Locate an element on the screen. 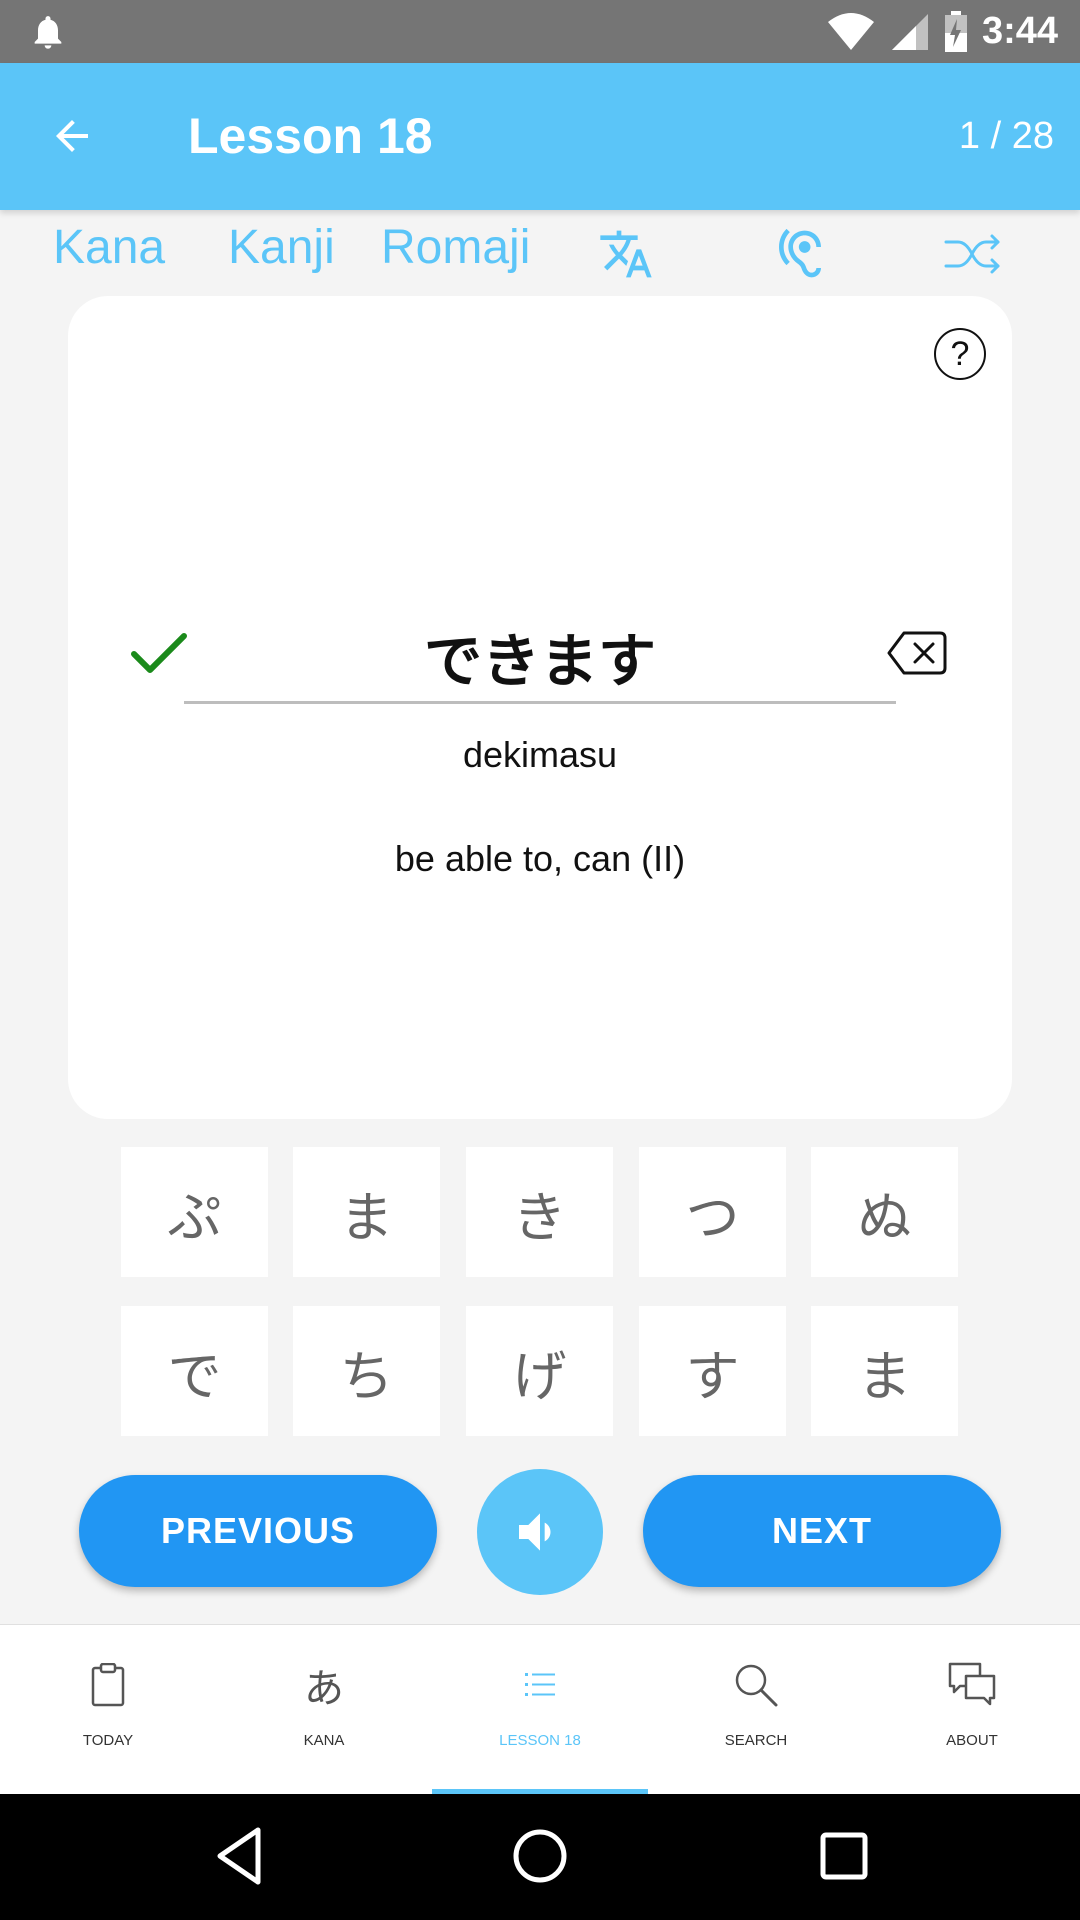  bottom-navigation: TODAY あ KANA LESSON 18 SEARCH ABOUT is located at coordinates (540, 1709).